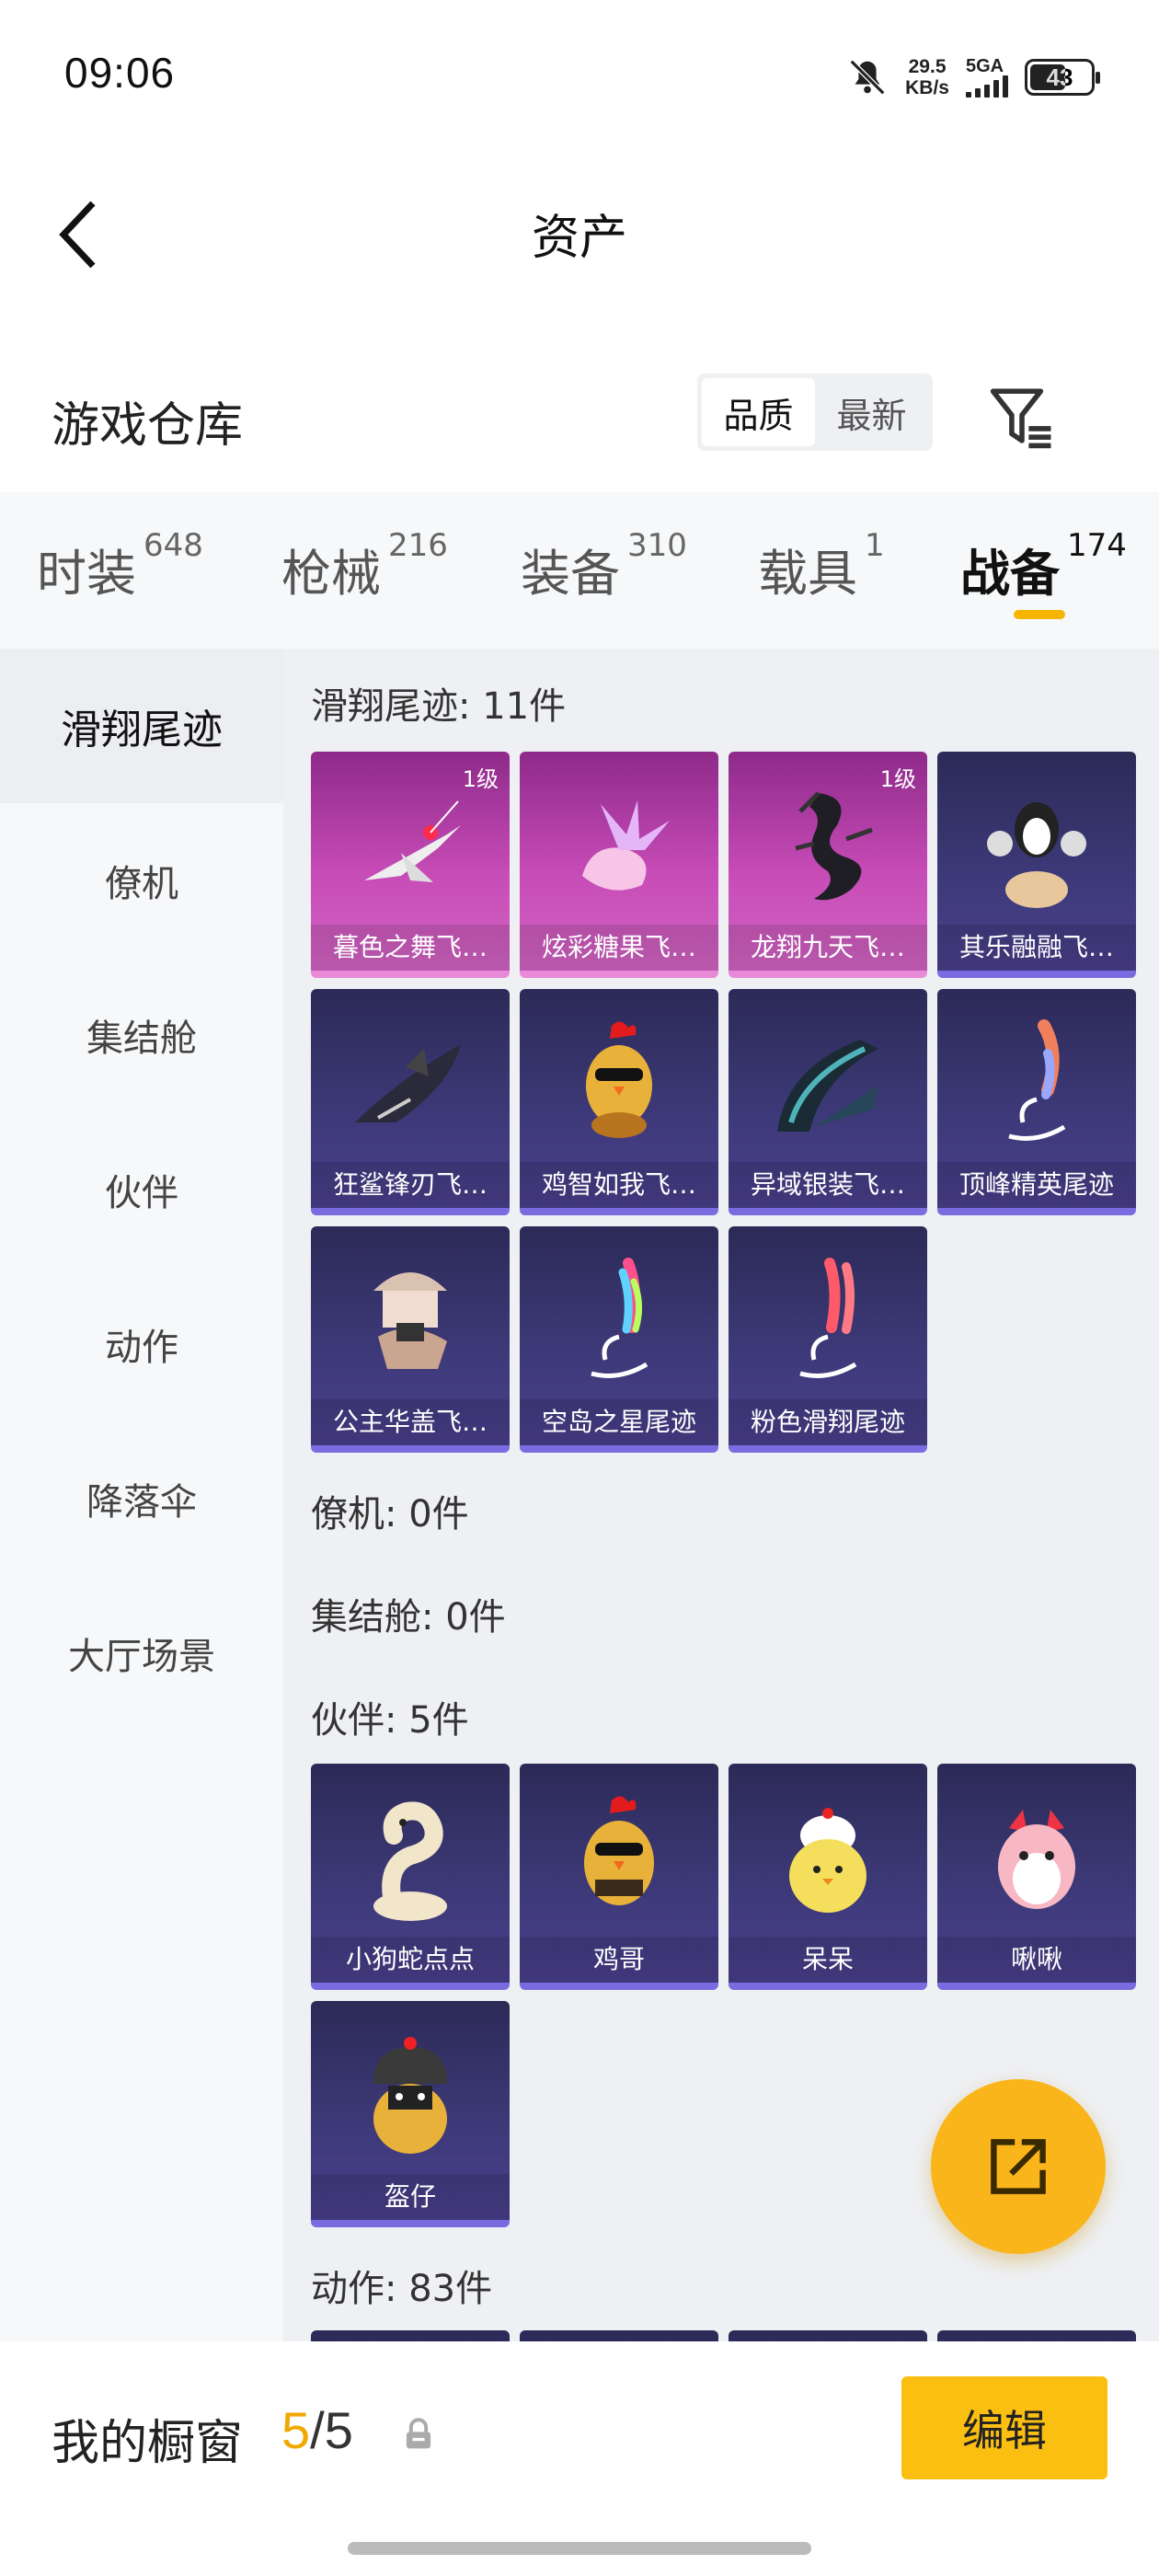 The height and width of the screenshot is (2576, 1159). What do you see at coordinates (828, 1422) in the screenshot?
I see `item-name: 粉色滑翔尾迹` at bounding box center [828, 1422].